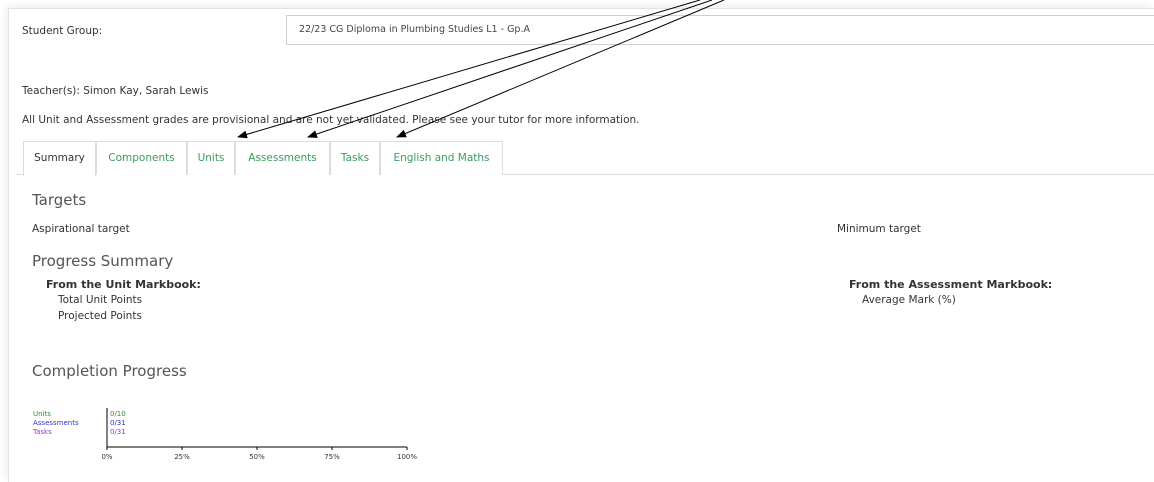  What do you see at coordinates (282, 158) in the screenshot?
I see `tab-assessments: Assessments` at bounding box center [282, 158].